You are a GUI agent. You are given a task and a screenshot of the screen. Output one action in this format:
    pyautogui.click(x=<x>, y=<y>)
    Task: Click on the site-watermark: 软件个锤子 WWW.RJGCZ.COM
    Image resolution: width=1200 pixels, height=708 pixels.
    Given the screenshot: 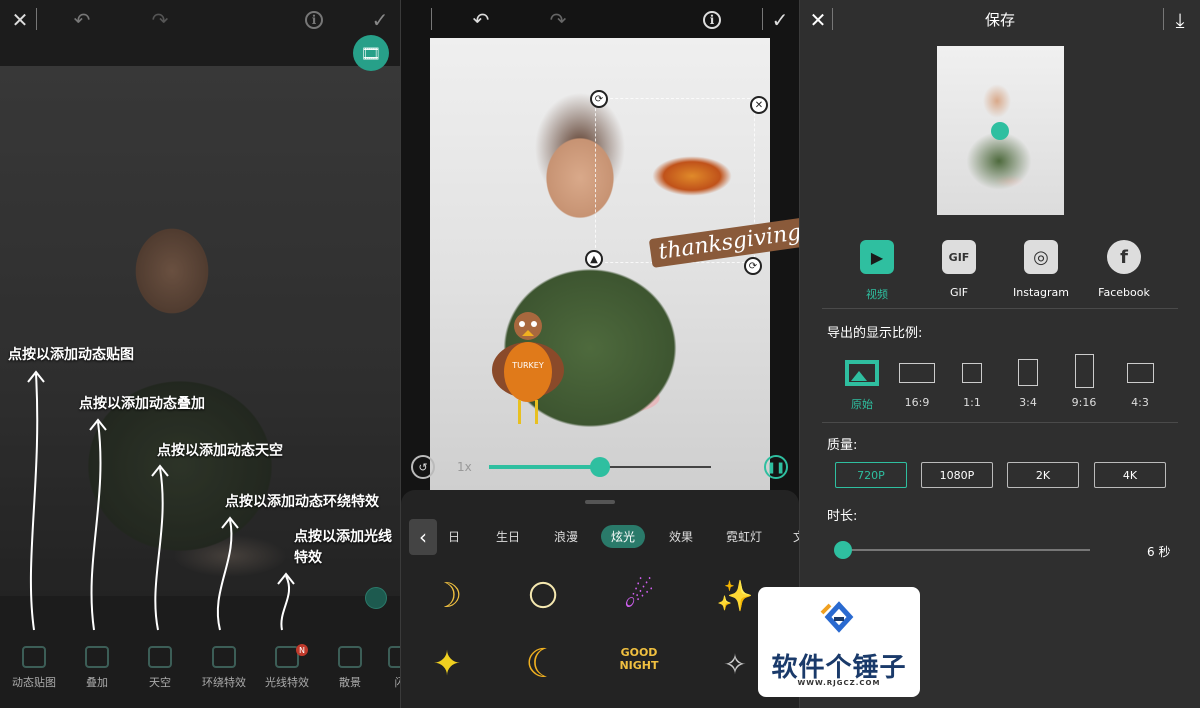 What is the action you would take?
    pyautogui.click(x=839, y=642)
    